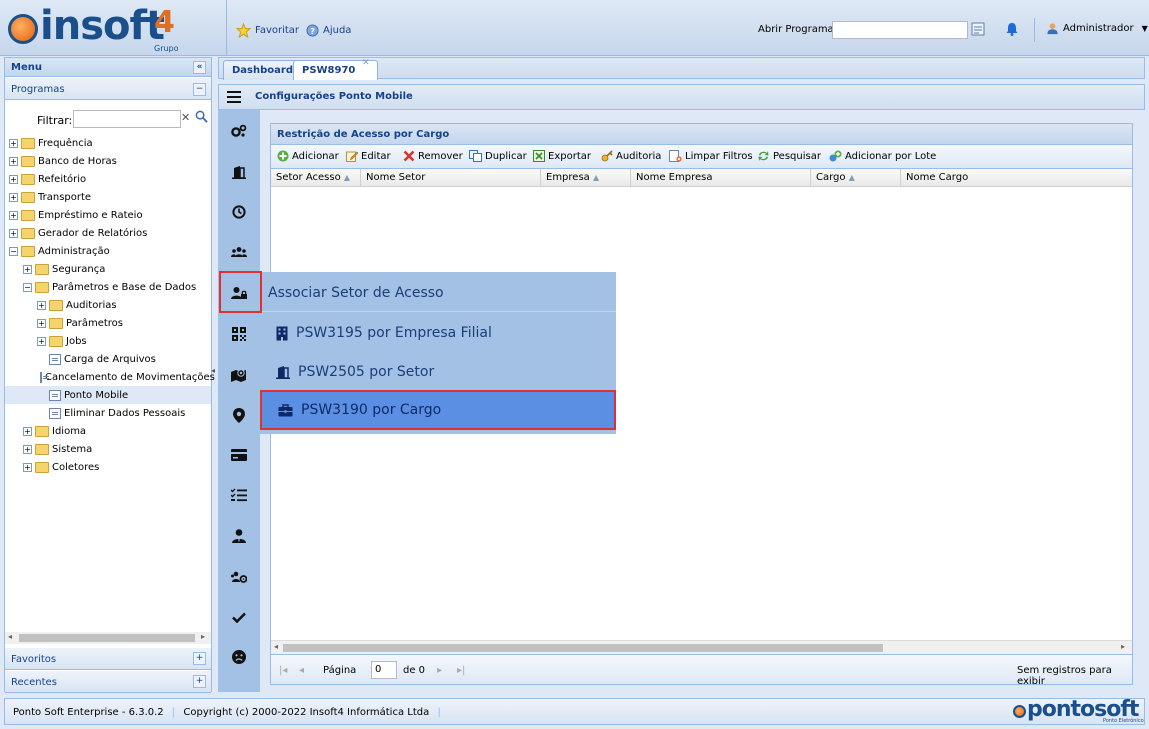  I want to click on programas-header: Programas −, so click(108, 89).